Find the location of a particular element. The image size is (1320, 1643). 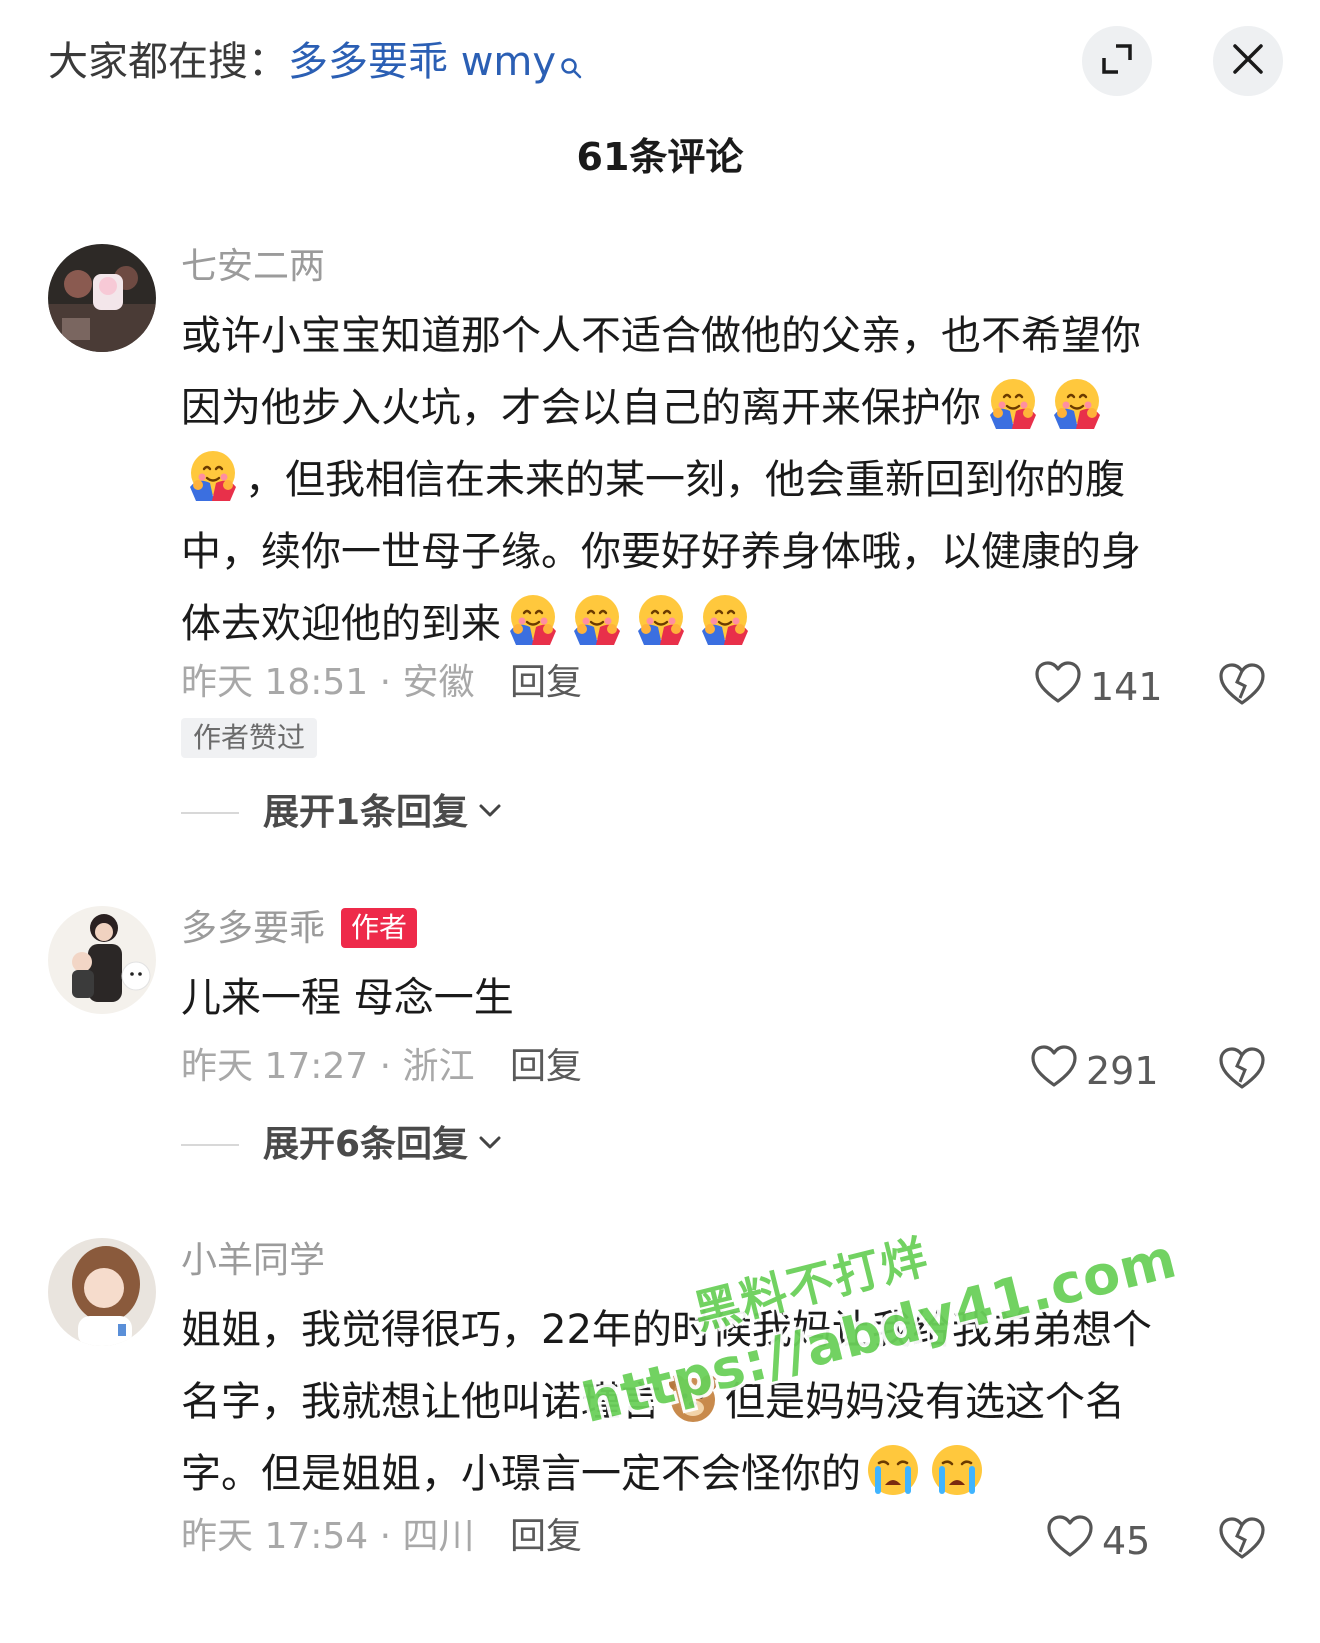

comment-line: 姐姐，我觉得很巧，22年的时候我妈让我给我弟弟想个 is located at coordinates (666, 1330).